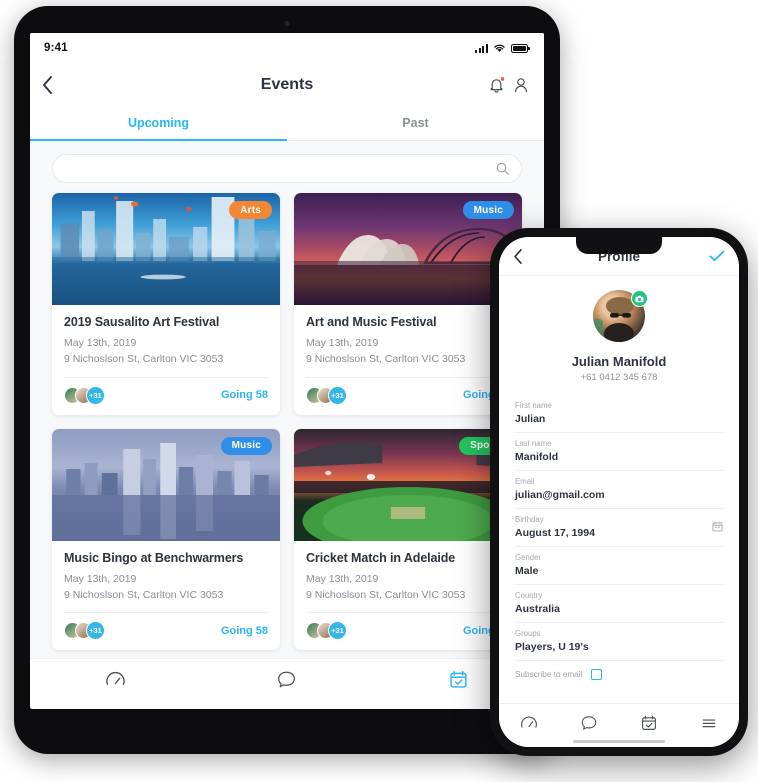 This screenshot has height=782, width=758. I want to click on field-value: julian@gmail.com, so click(560, 495).